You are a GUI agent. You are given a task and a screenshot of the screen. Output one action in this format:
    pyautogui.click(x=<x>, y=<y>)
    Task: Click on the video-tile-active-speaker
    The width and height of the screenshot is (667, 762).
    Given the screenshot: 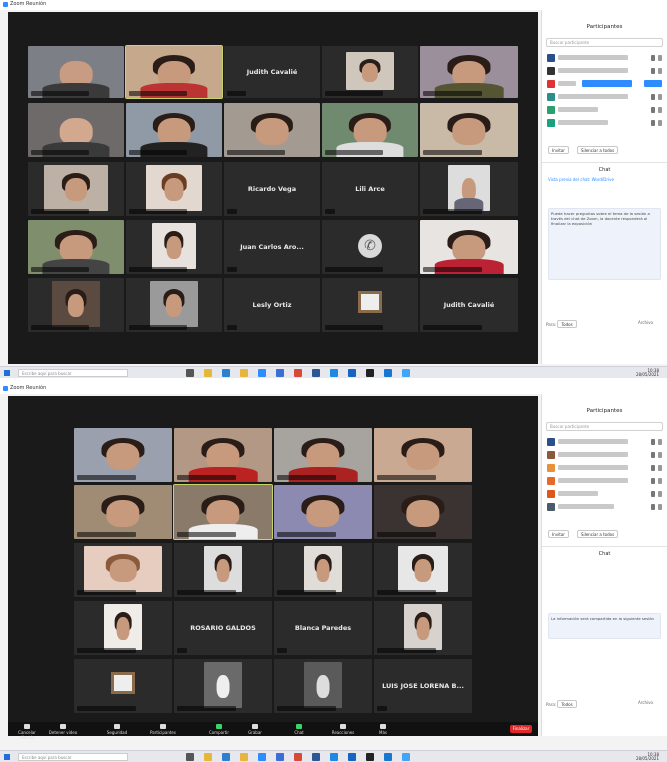 What is the action you would take?
    pyautogui.click(x=223, y=512)
    